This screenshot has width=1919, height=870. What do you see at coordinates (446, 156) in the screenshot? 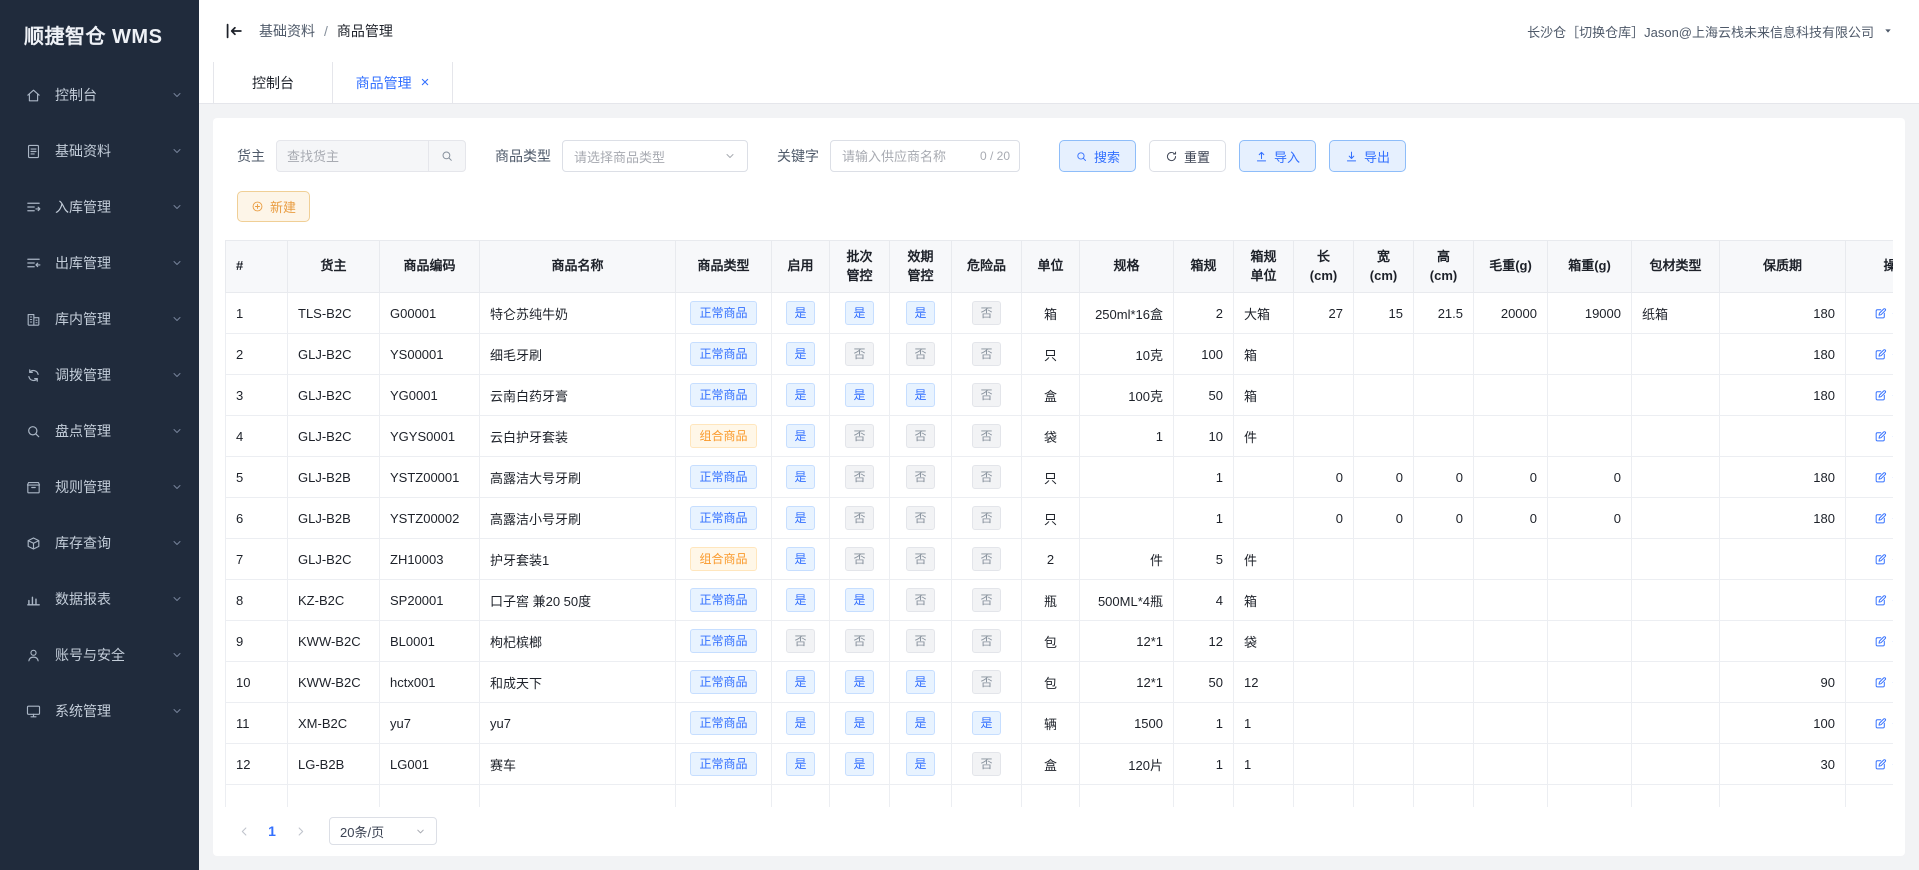
I see `owner-search-button` at bounding box center [446, 156].